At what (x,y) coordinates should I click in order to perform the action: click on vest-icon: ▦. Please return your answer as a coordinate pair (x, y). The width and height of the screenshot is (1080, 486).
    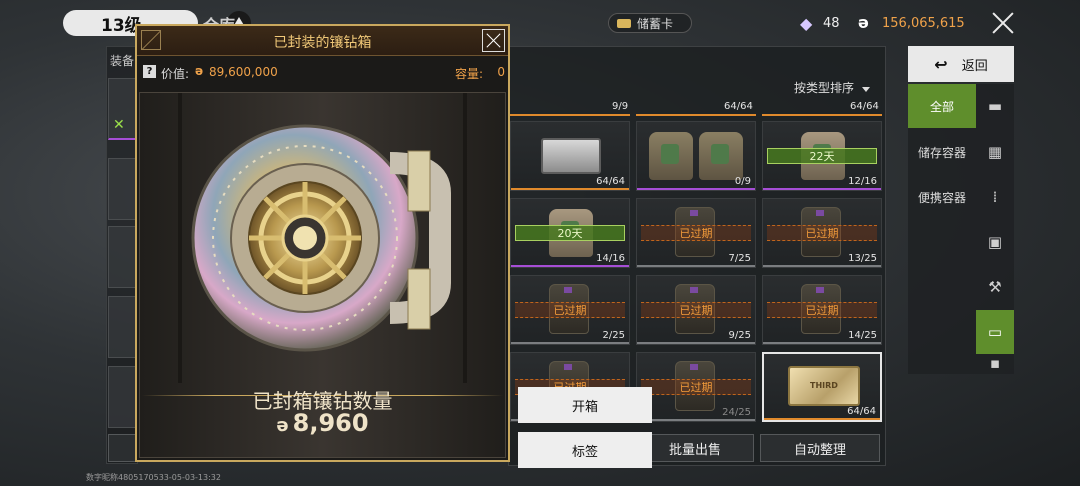
    Looking at the image, I should click on (995, 152).